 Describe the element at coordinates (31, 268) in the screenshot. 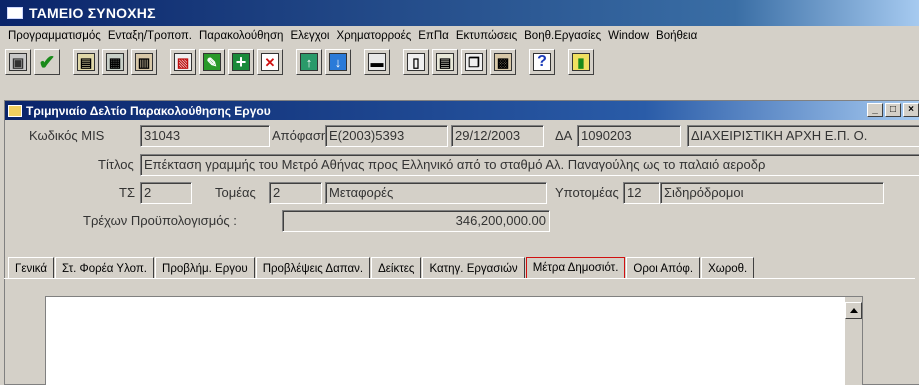

I see `tab-general: Γενικά` at that location.